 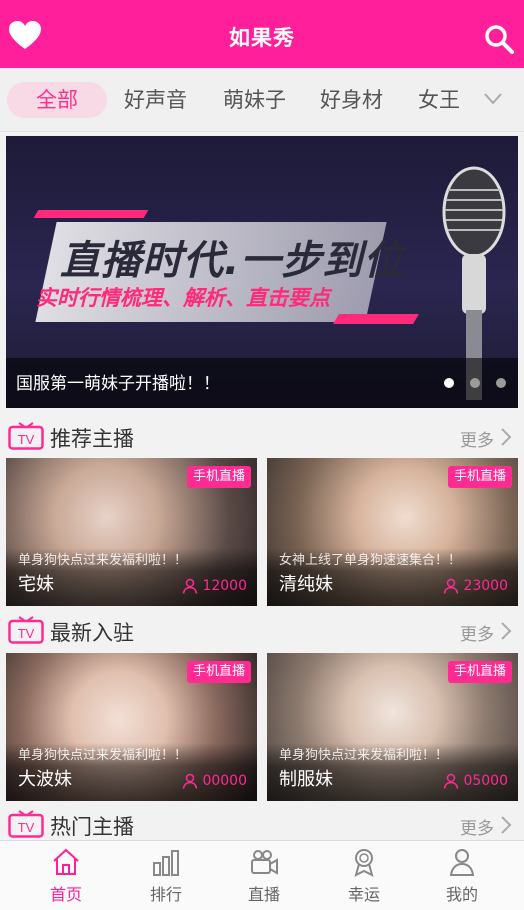 I want to click on viewer-count-value: 12000, so click(x=224, y=586).